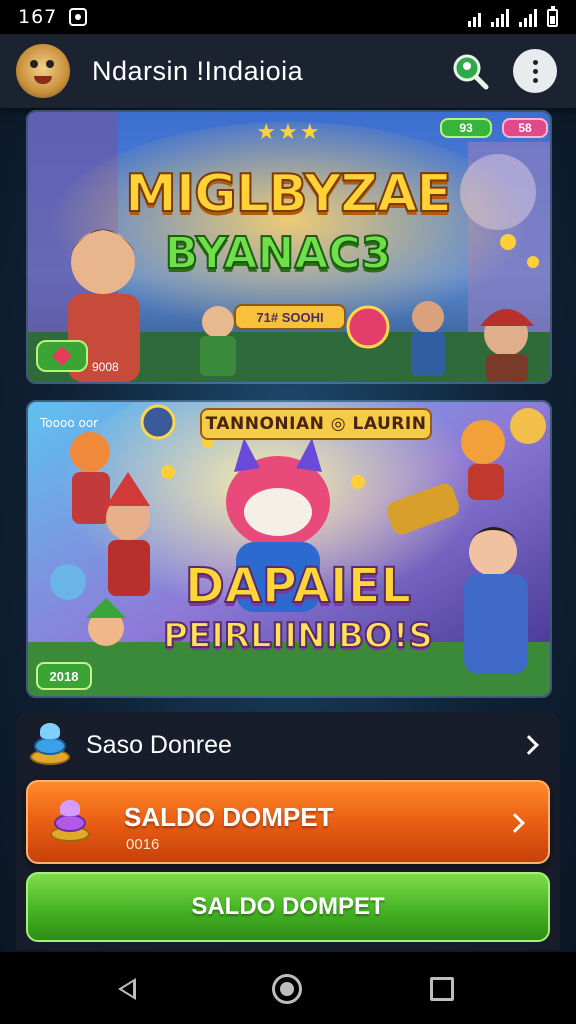 Image resolution: width=576 pixels, height=1024 pixels. What do you see at coordinates (62, 356) in the screenshot?
I see `banner-1-gem-icon` at bounding box center [62, 356].